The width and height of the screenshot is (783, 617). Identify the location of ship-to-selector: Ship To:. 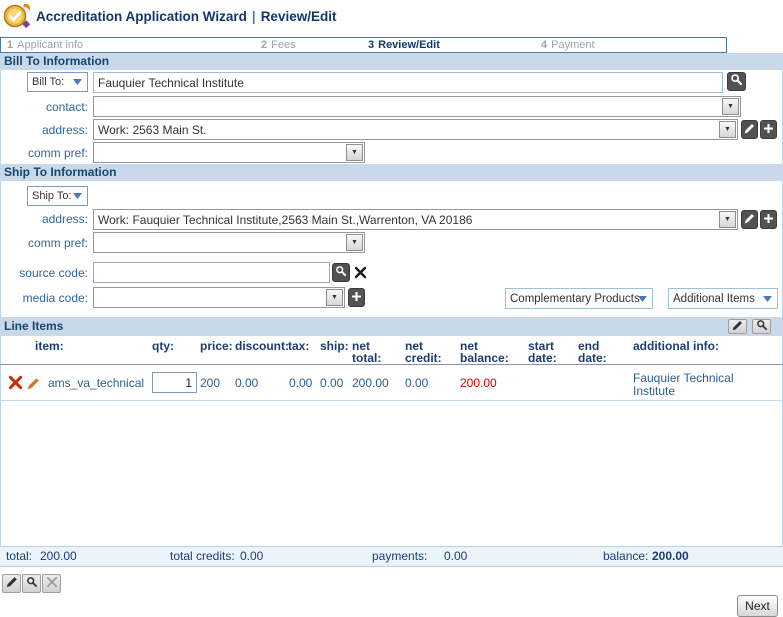
(57, 196).